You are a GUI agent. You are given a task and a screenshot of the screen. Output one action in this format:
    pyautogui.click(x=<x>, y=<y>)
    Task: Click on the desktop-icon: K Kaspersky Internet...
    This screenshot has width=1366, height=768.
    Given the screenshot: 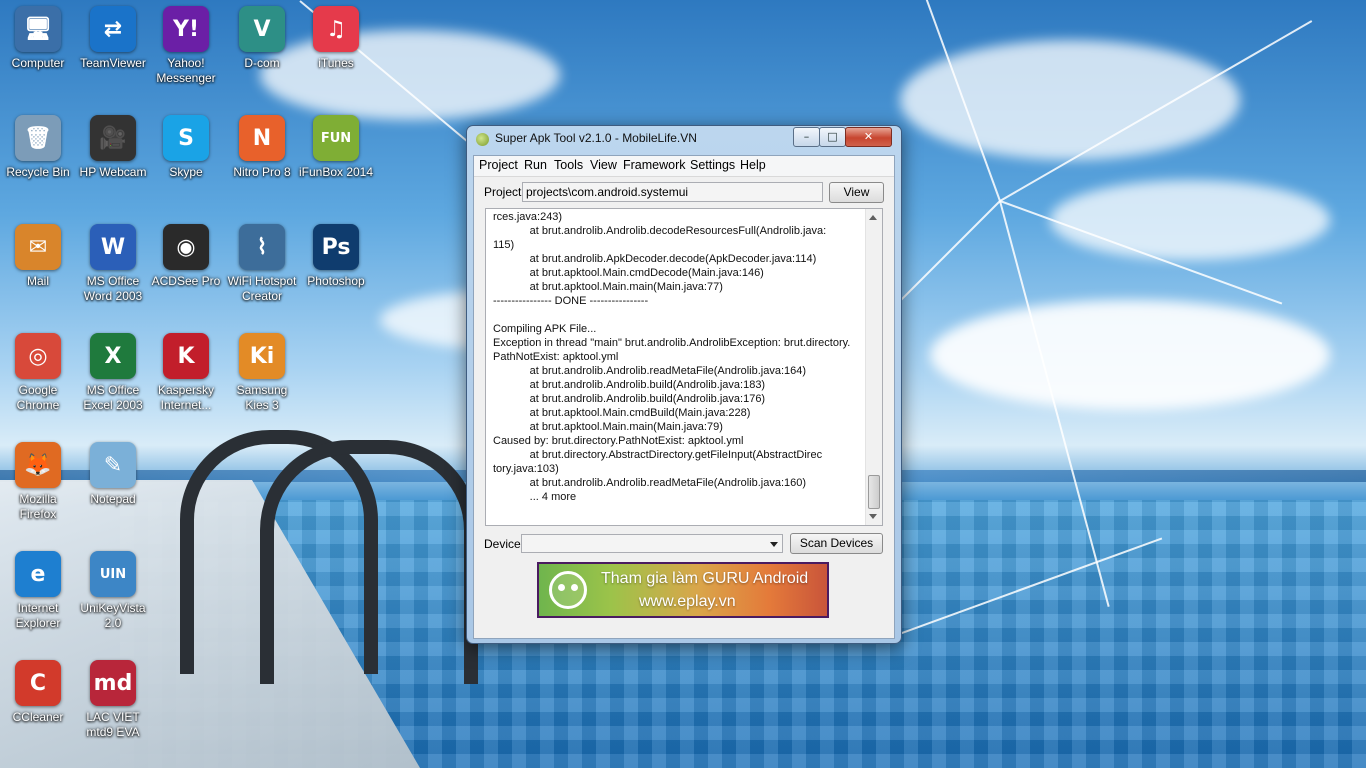 What is the action you would take?
    pyautogui.click(x=186, y=373)
    